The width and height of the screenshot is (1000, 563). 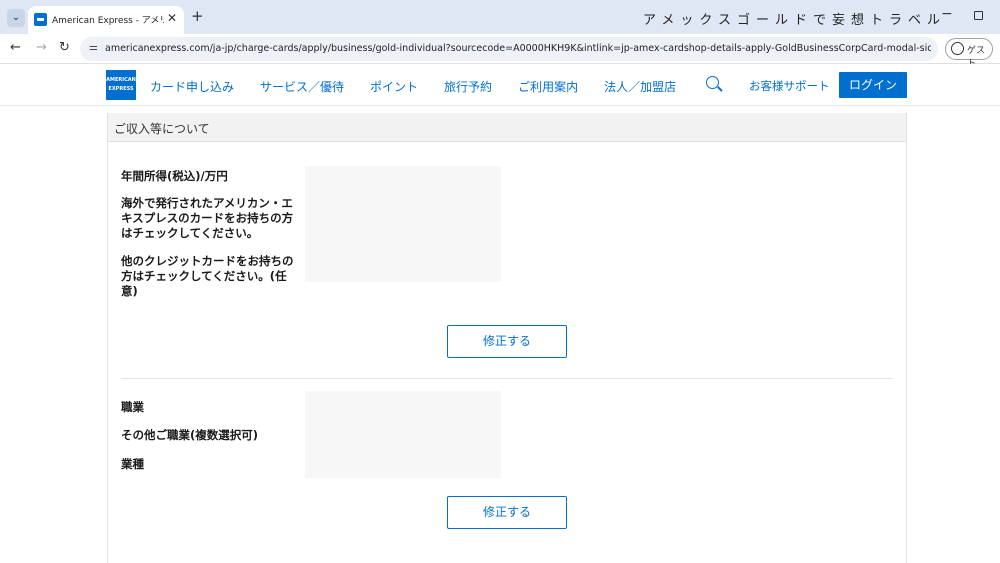 I want to click on industry-label: 業種, so click(x=132, y=464).